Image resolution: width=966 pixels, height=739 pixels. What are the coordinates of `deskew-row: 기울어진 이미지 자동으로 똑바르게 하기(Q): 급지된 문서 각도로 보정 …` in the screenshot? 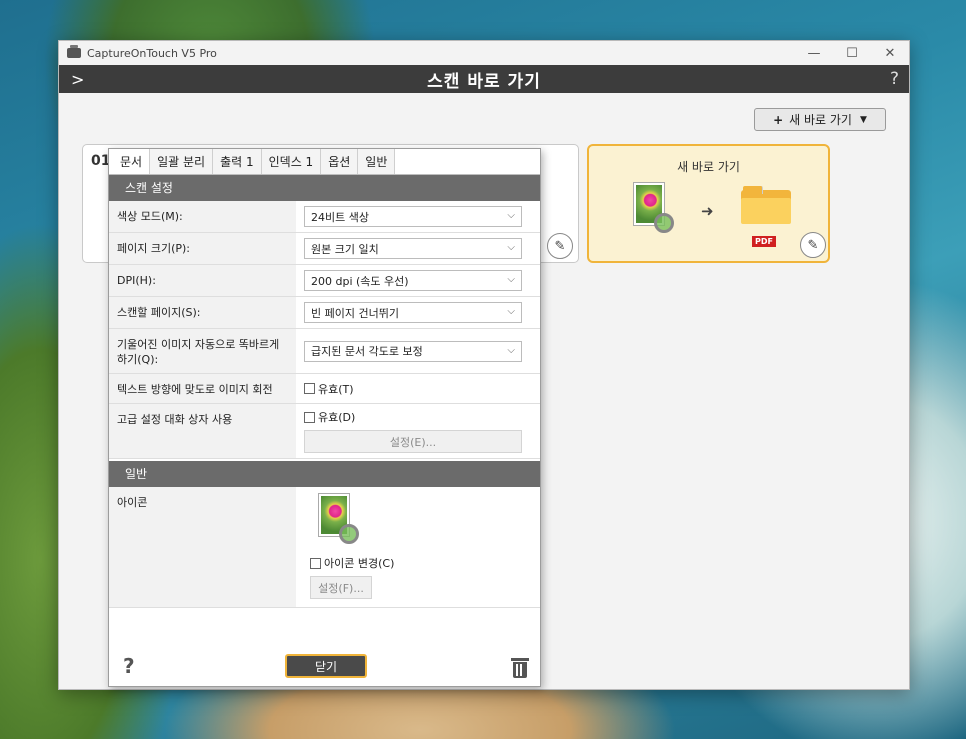 It's located at (324, 351).